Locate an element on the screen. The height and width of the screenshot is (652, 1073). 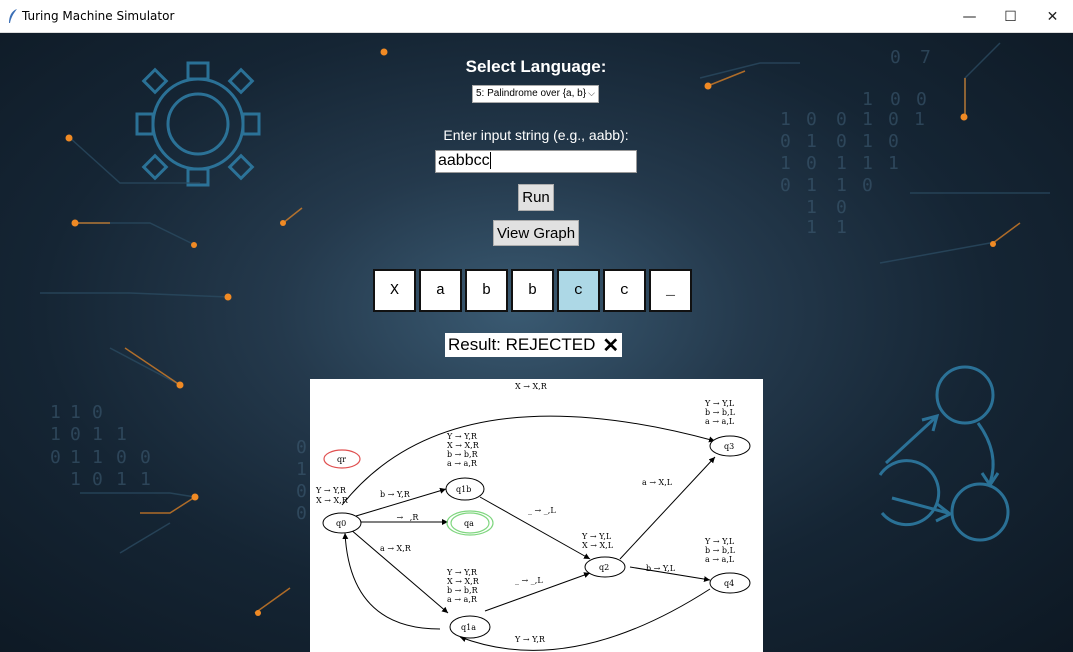
graph-node-label: q0 is located at coordinates (341, 523).